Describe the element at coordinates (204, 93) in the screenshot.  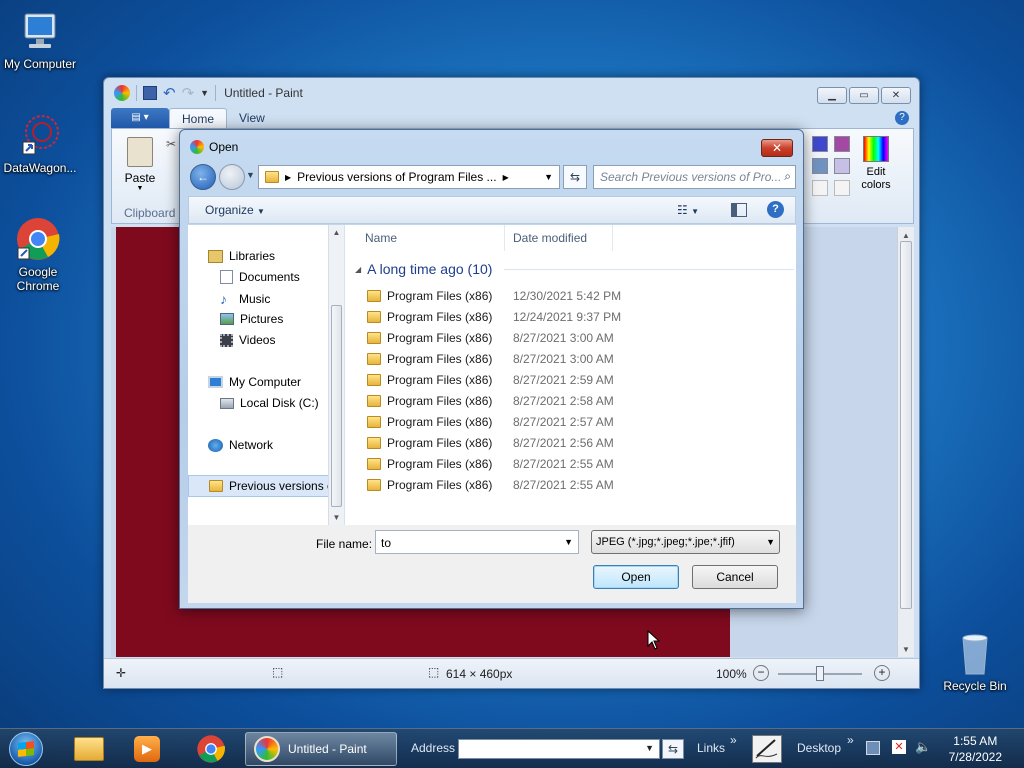
I see `customize-qa-icon: ▼` at that location.